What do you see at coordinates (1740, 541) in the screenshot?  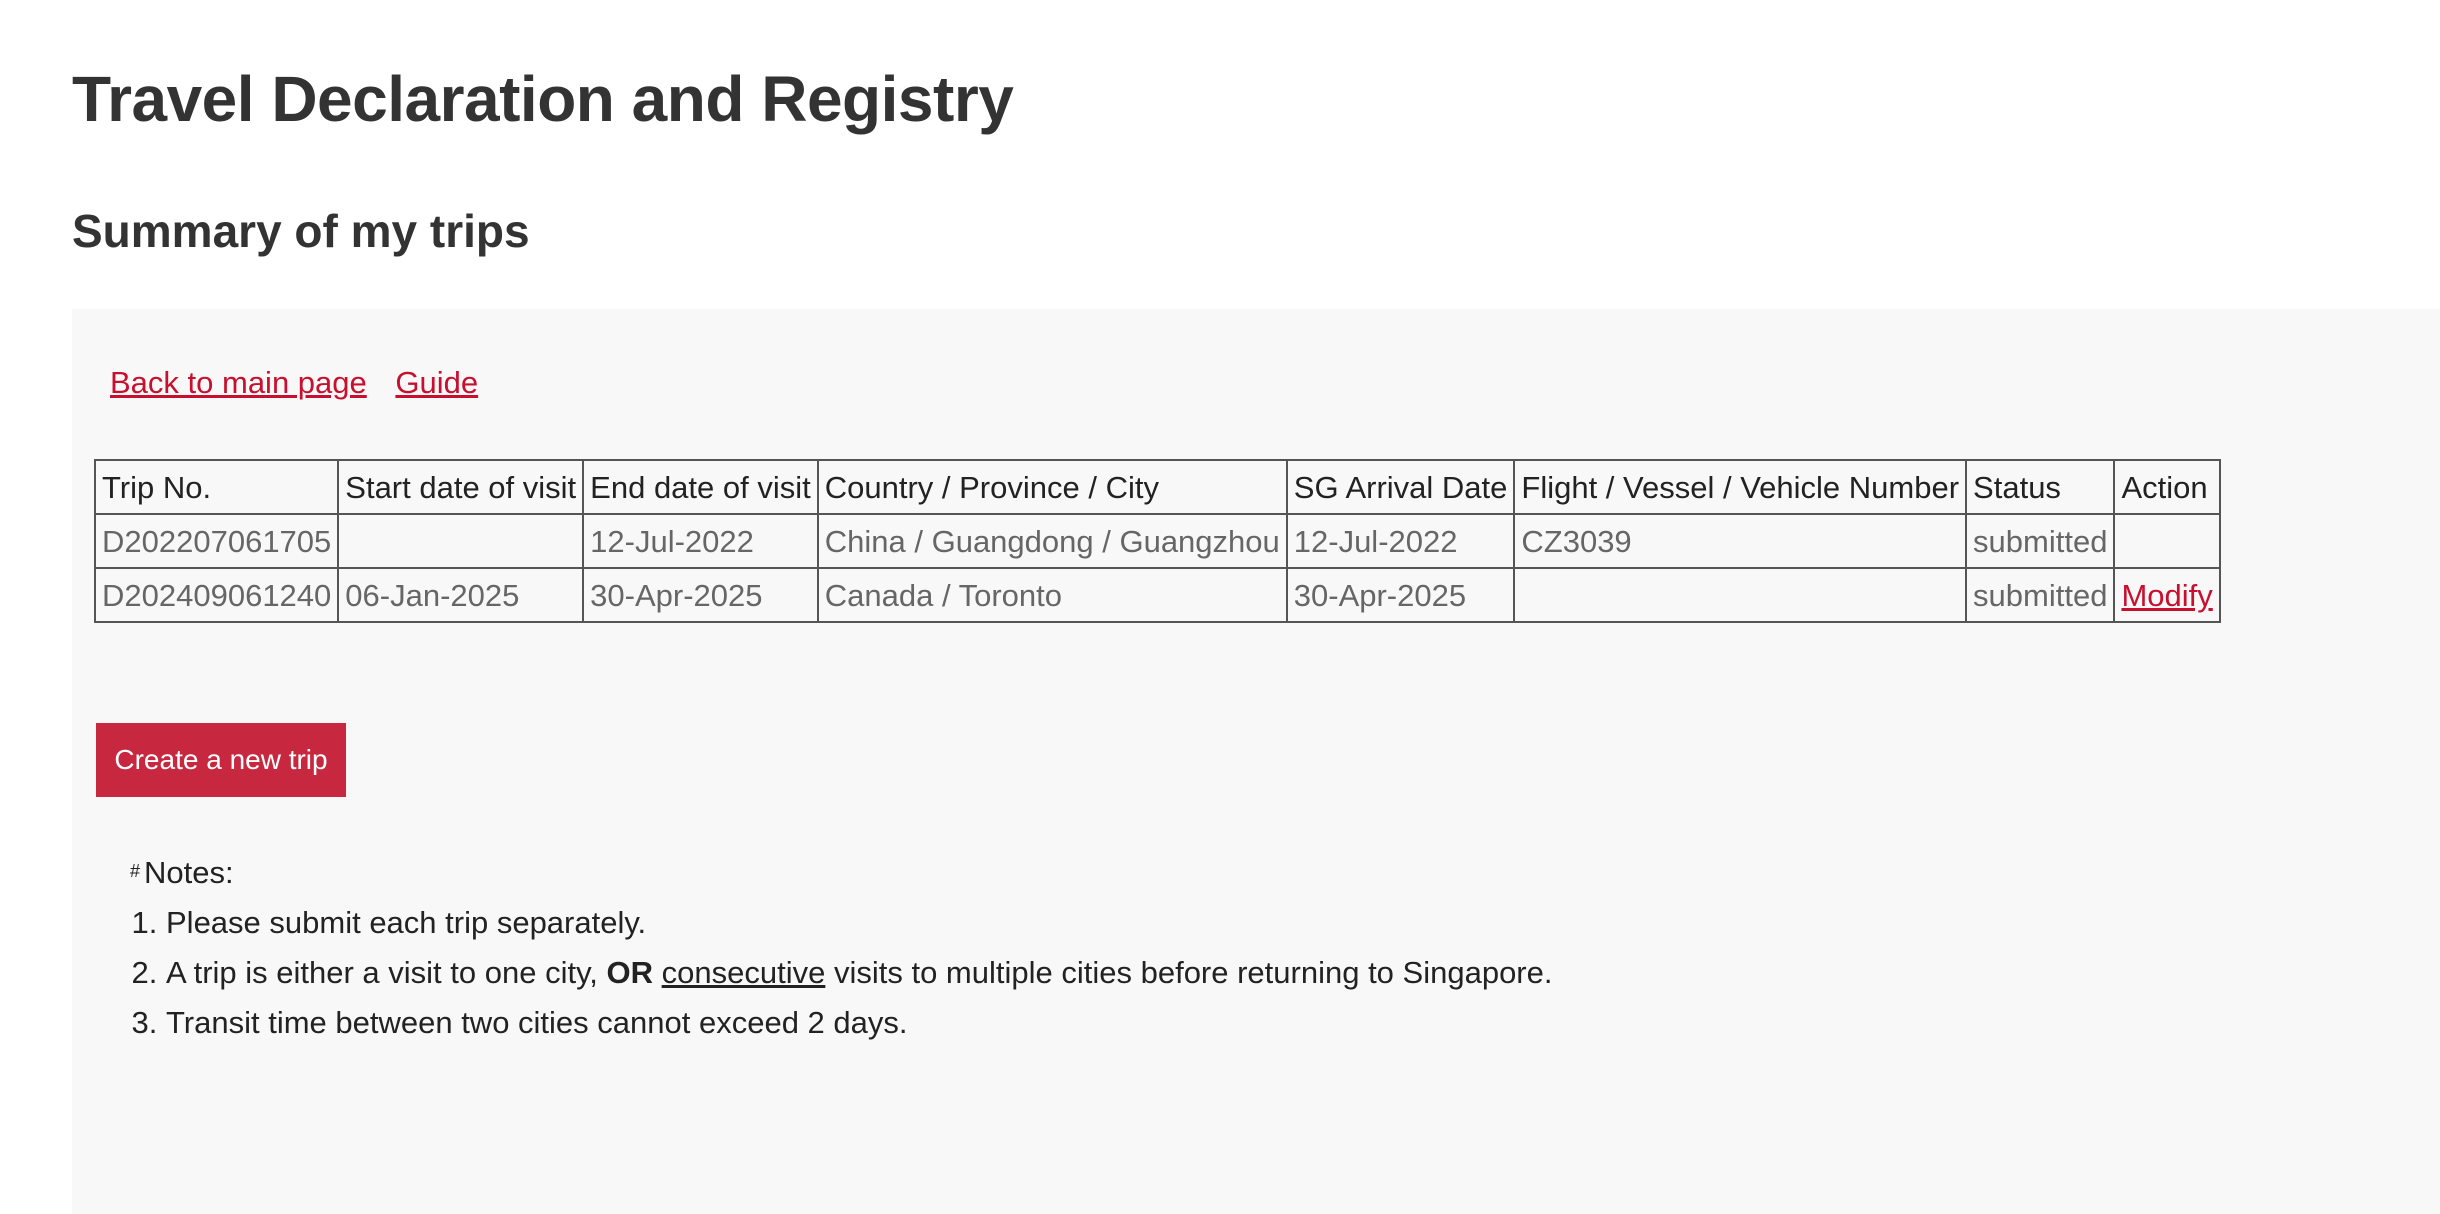 I see `cell-flight: CZ3039` at bounding box center [1740, 541].